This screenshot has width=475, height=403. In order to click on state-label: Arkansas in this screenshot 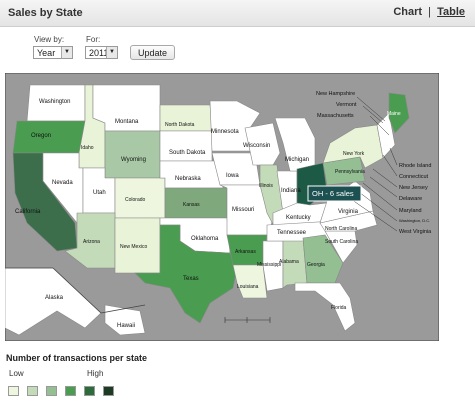, I will do `click(245, 252)`.